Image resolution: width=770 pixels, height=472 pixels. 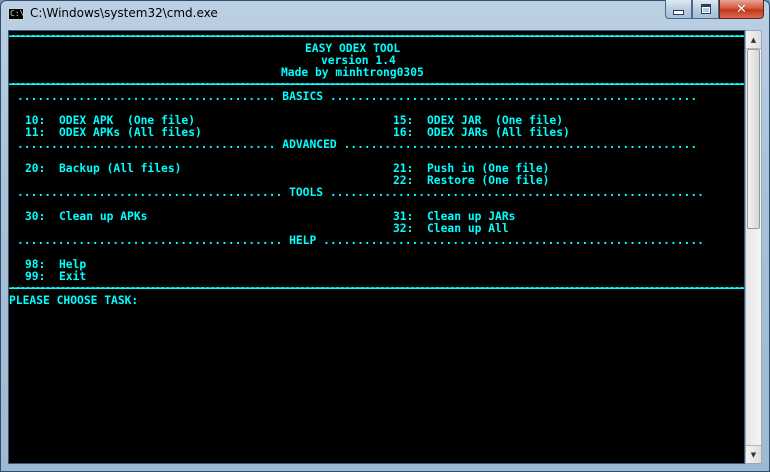 I want to click on maximize-icon, so click(x=705, y=9).